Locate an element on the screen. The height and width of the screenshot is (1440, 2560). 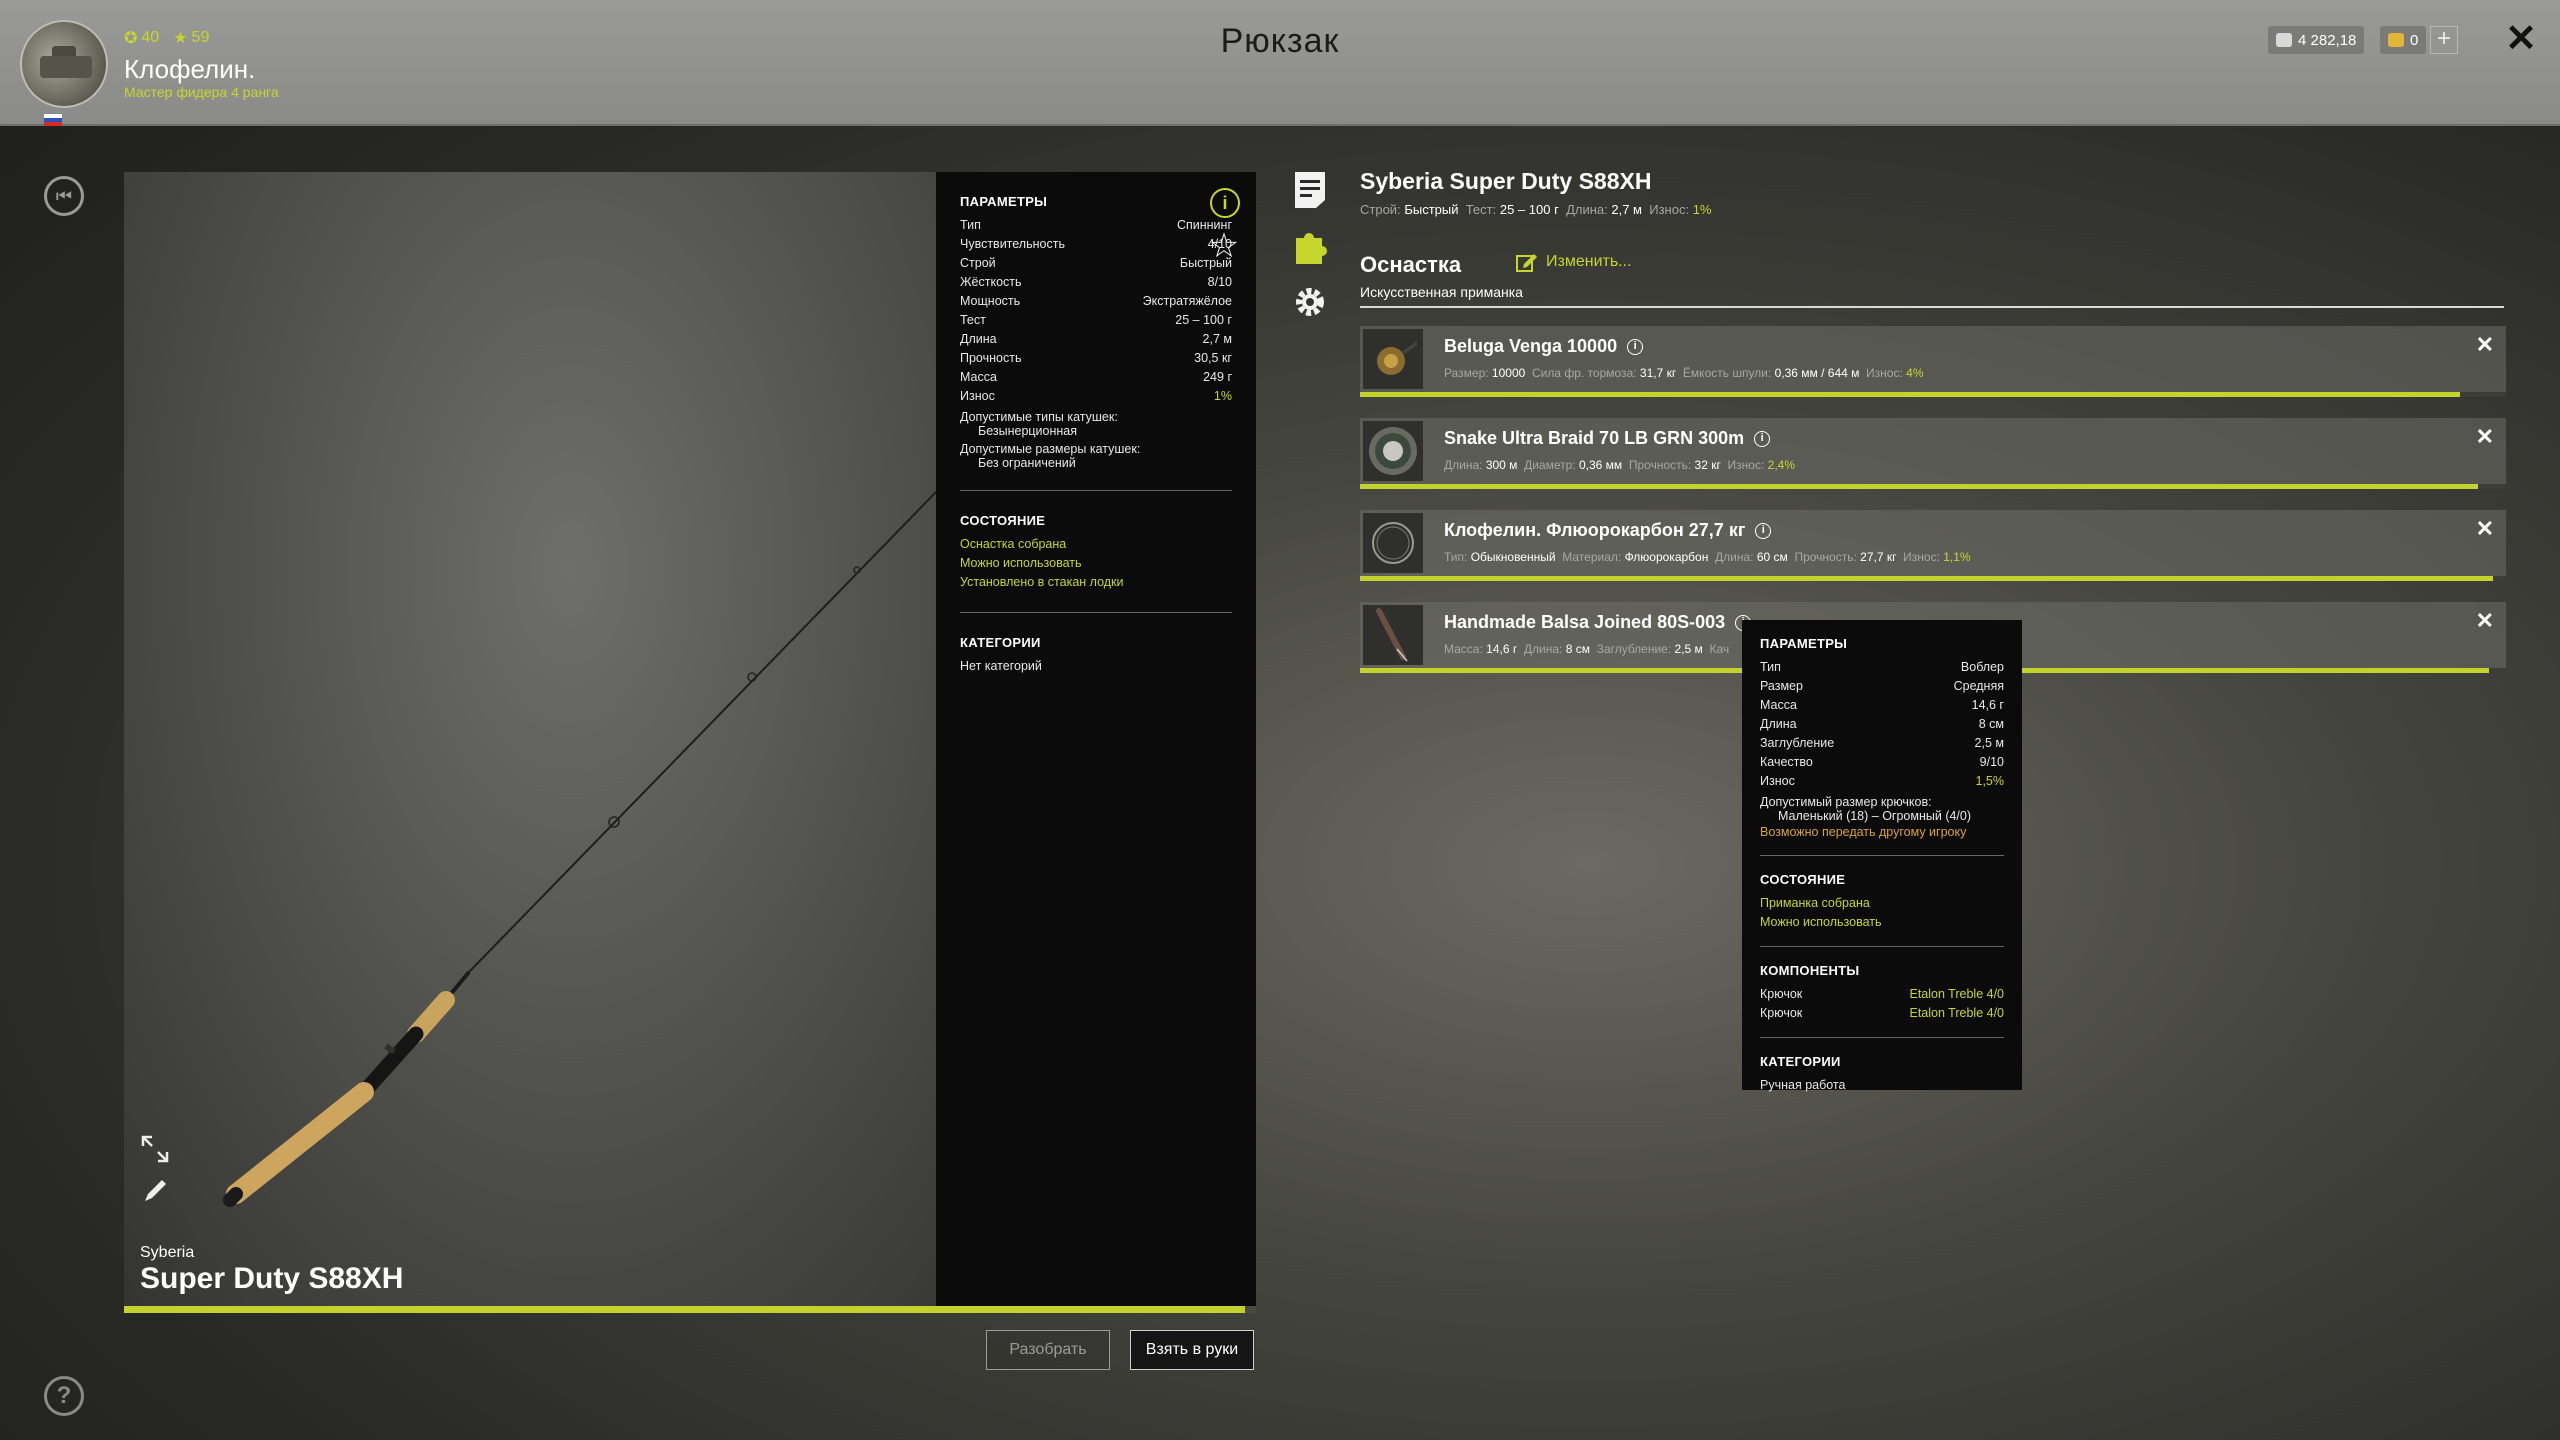
item-name-text: Snake Ultra Braid 70 LB GRN 300m is located at coordinates (1594, 438).